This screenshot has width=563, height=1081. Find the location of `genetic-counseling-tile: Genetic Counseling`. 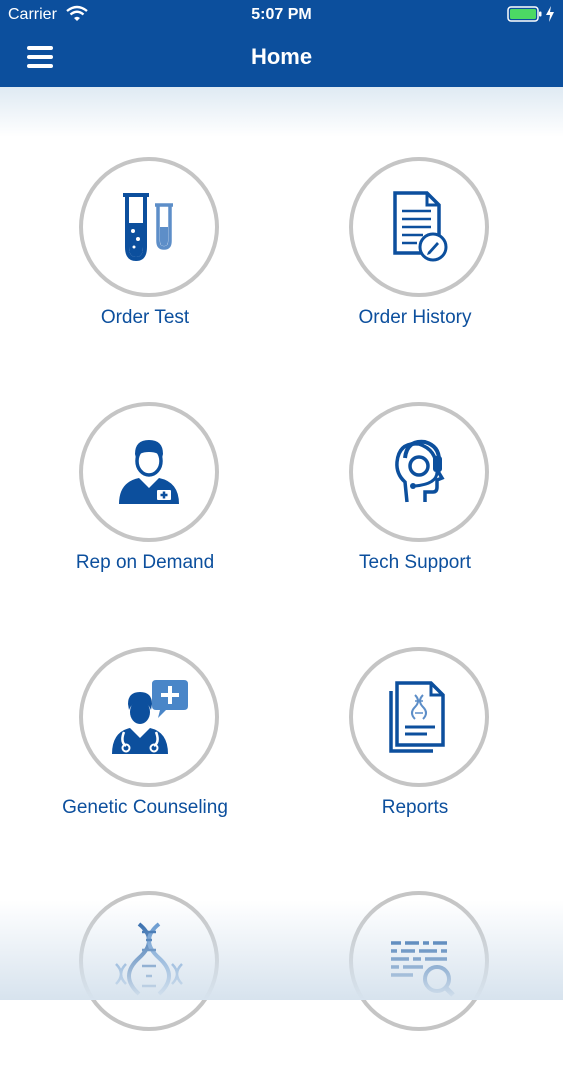

genetic-counseling-tile: Genetic Counseling is located at coordinates (147, 742).